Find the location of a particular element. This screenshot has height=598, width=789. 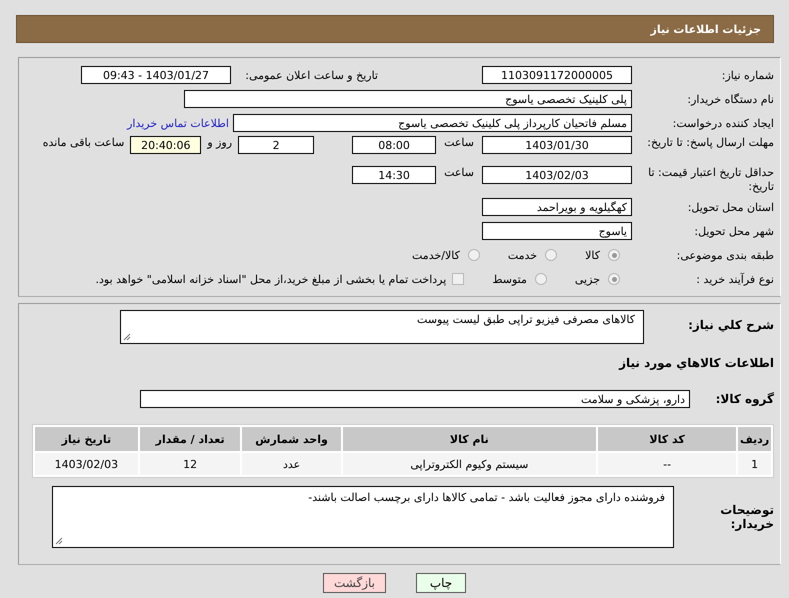

table-cell: -- is located at coordinates (667, 464).